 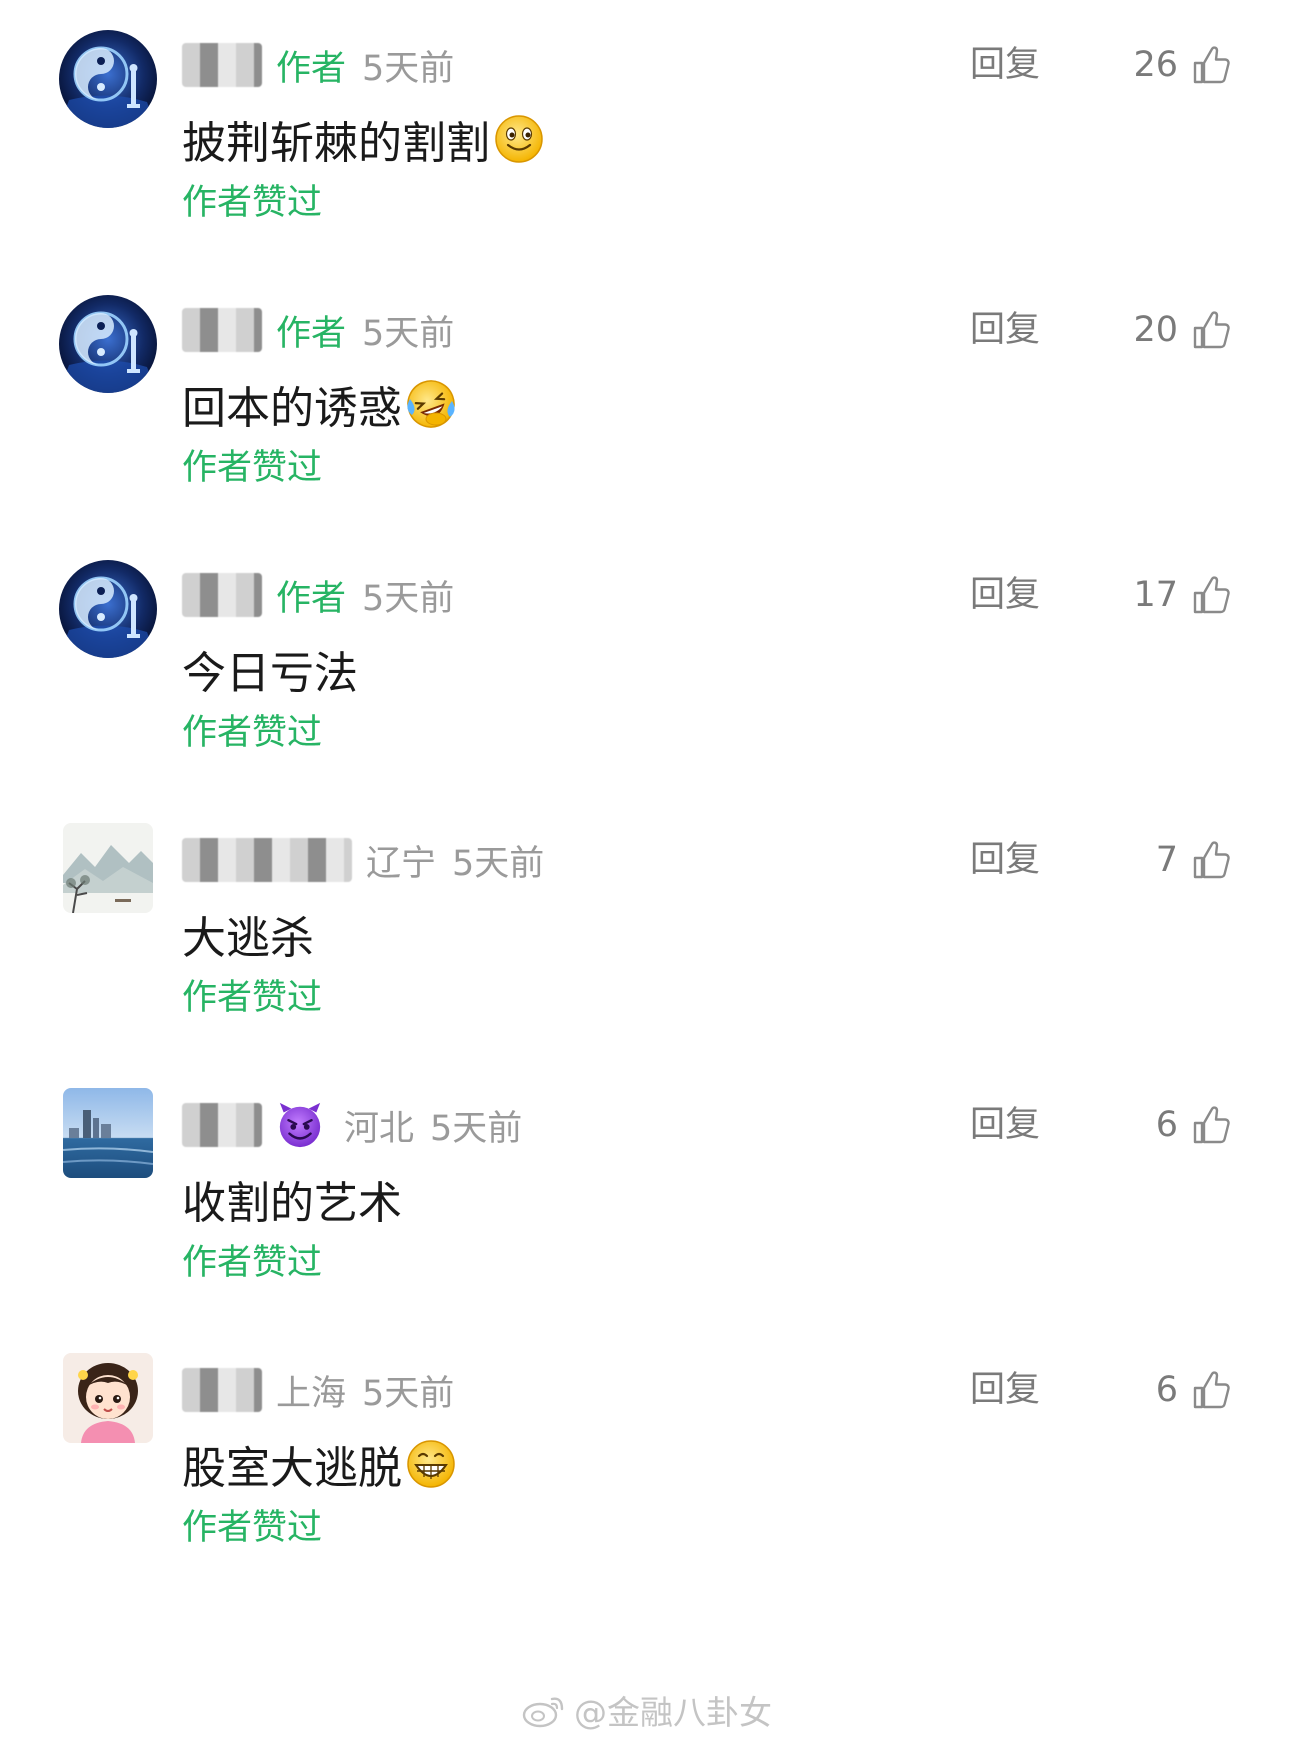 What do you see at coordinates (379, 1128) in the screenshot?
I see `comment-location: 河北` at bounding box center [379, 1128].